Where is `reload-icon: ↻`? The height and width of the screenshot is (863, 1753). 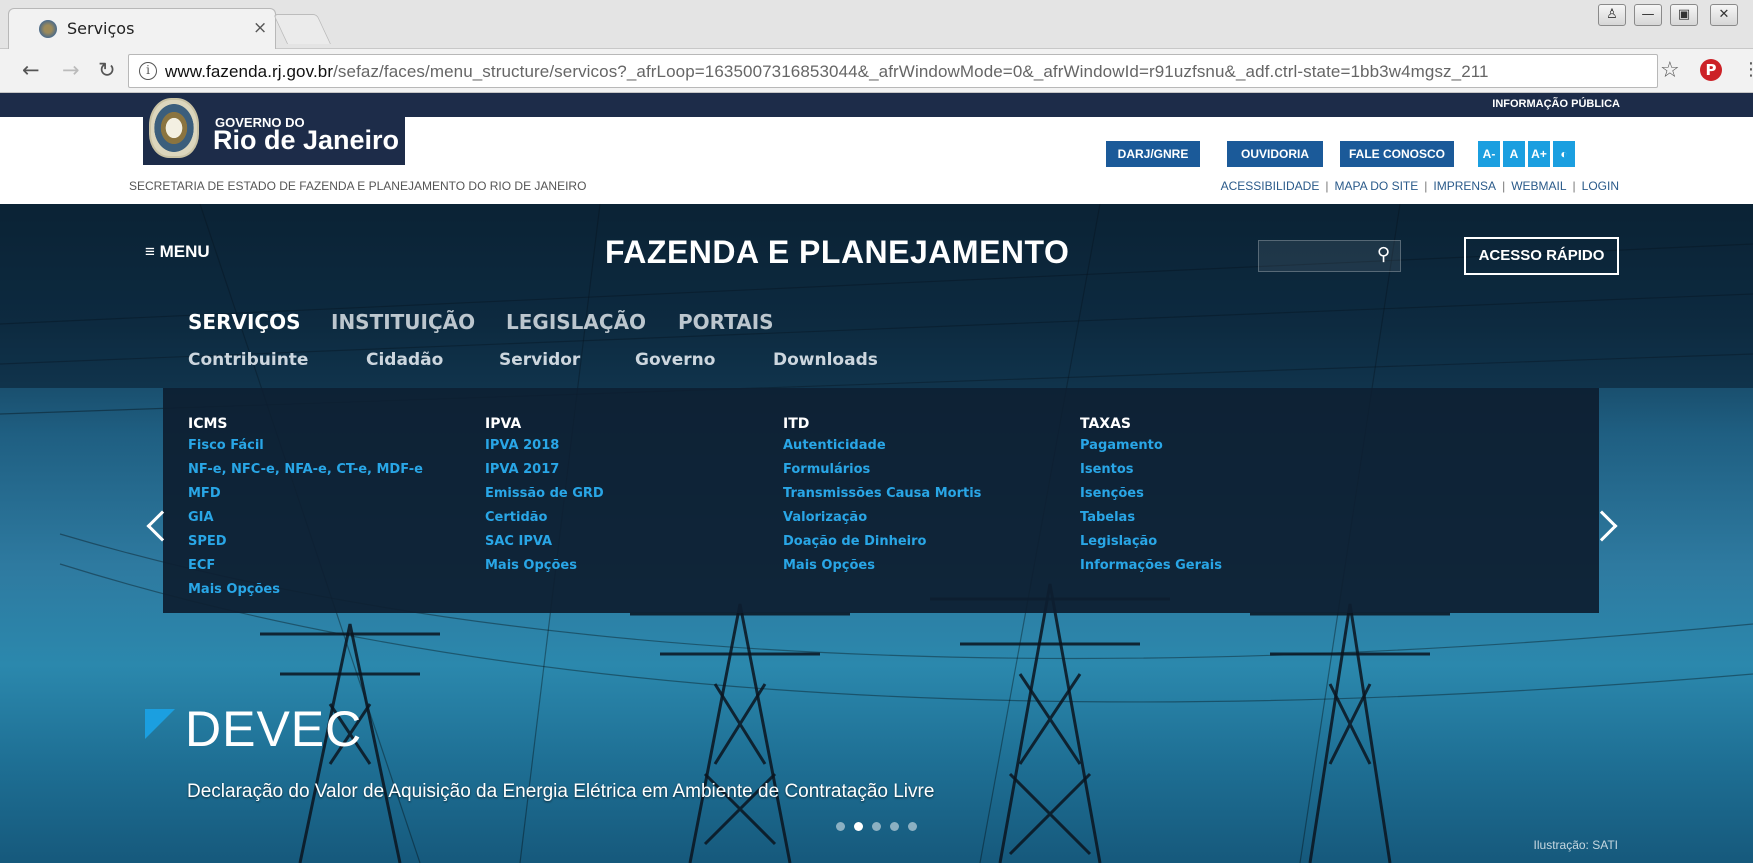 reload-icon: ↻ is located at coordinates (107, 70).